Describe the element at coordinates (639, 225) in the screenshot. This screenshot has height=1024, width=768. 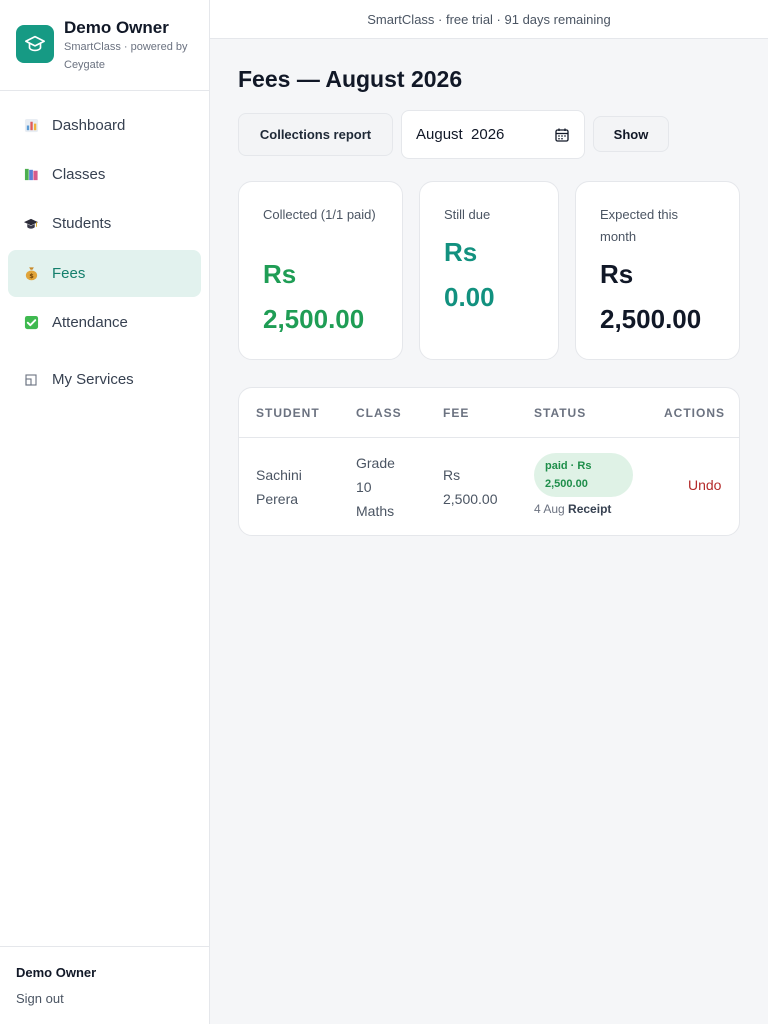
I see `stat-label: Expected this month` at that location.